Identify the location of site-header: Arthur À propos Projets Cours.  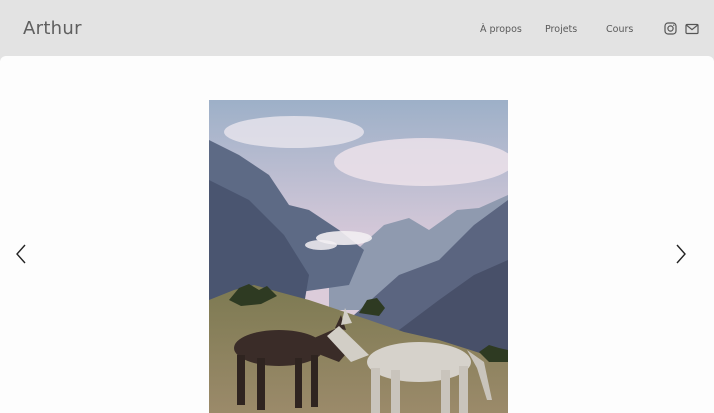
(357, 28).